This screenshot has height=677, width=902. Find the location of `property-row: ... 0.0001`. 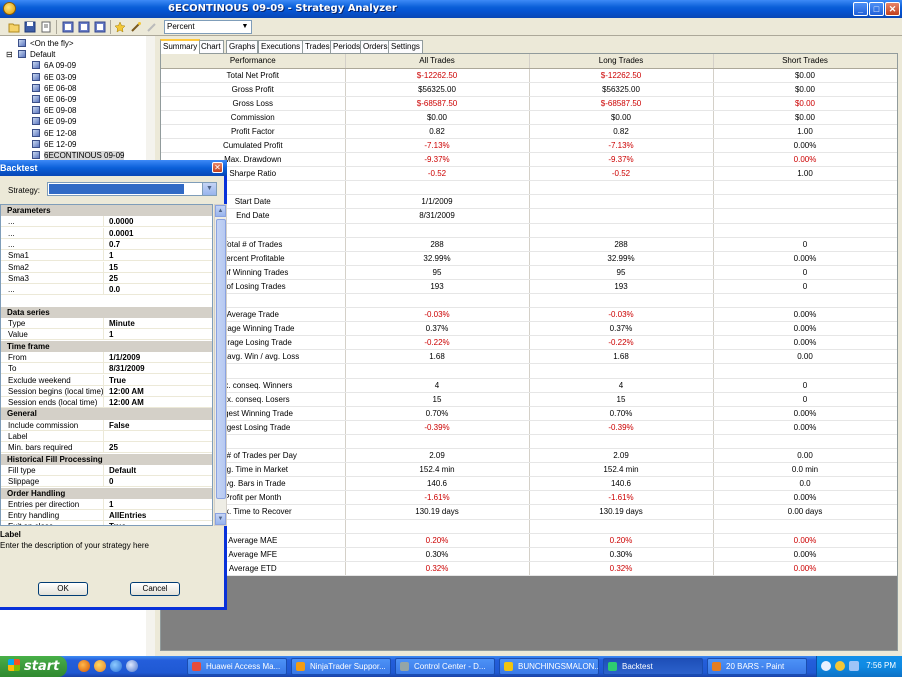

property-row: ... 0.0001 is located at coordinates (106, 233).